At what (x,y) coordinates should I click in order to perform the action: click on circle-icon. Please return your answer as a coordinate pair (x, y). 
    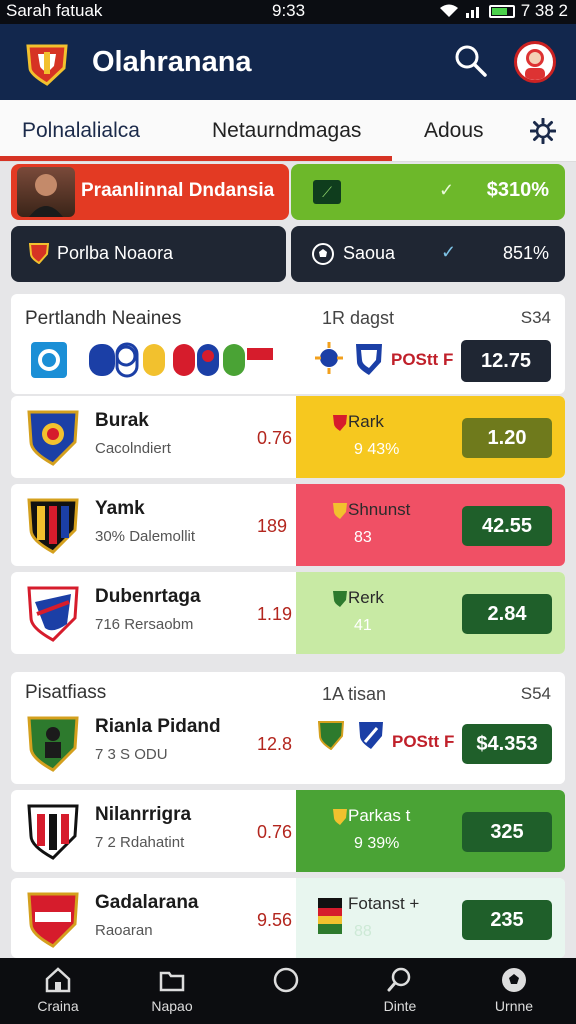
    Looking at the image, I should click on (286, 980).